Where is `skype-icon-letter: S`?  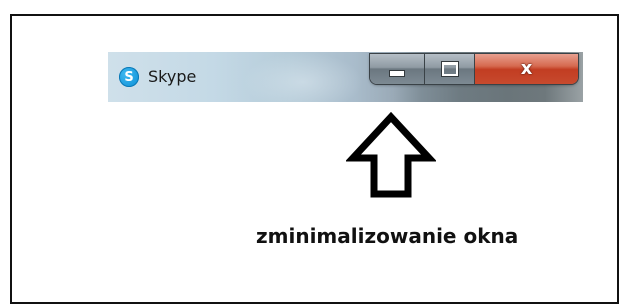 skype-icon-letter: S is located at coordinates (129, 77).